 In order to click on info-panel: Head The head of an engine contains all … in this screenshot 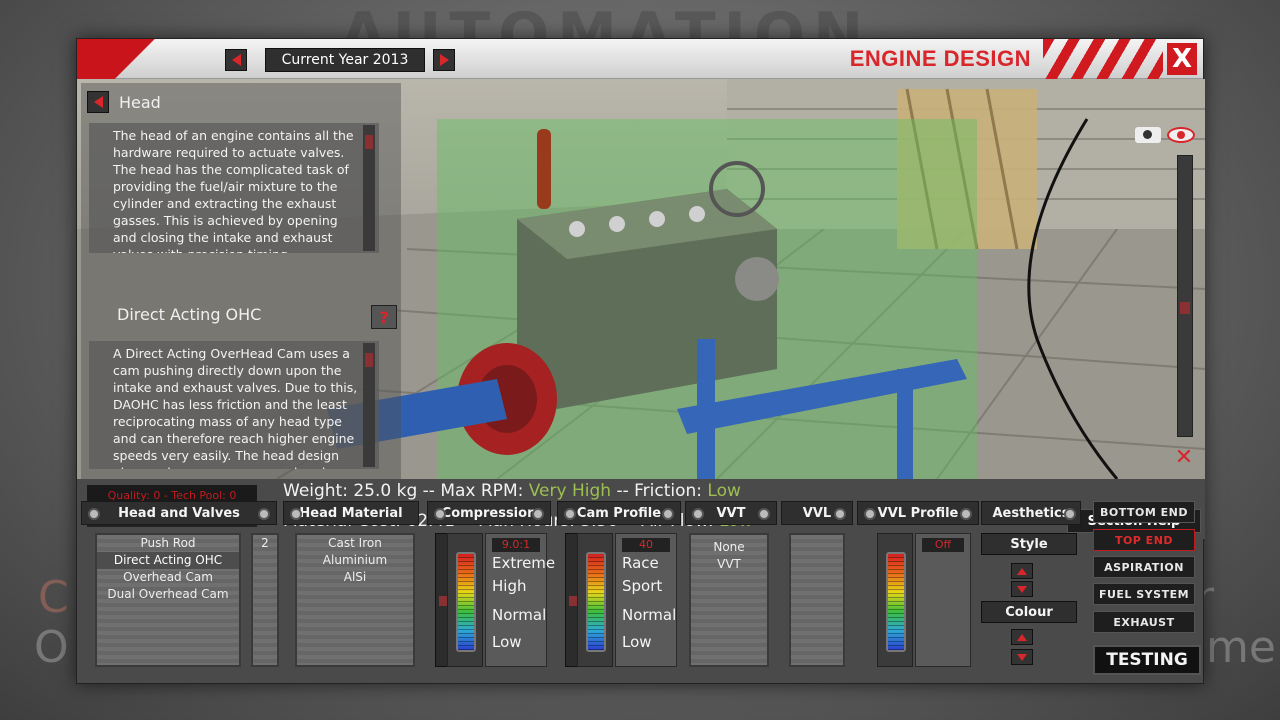, I will do `click(241, 281)`.